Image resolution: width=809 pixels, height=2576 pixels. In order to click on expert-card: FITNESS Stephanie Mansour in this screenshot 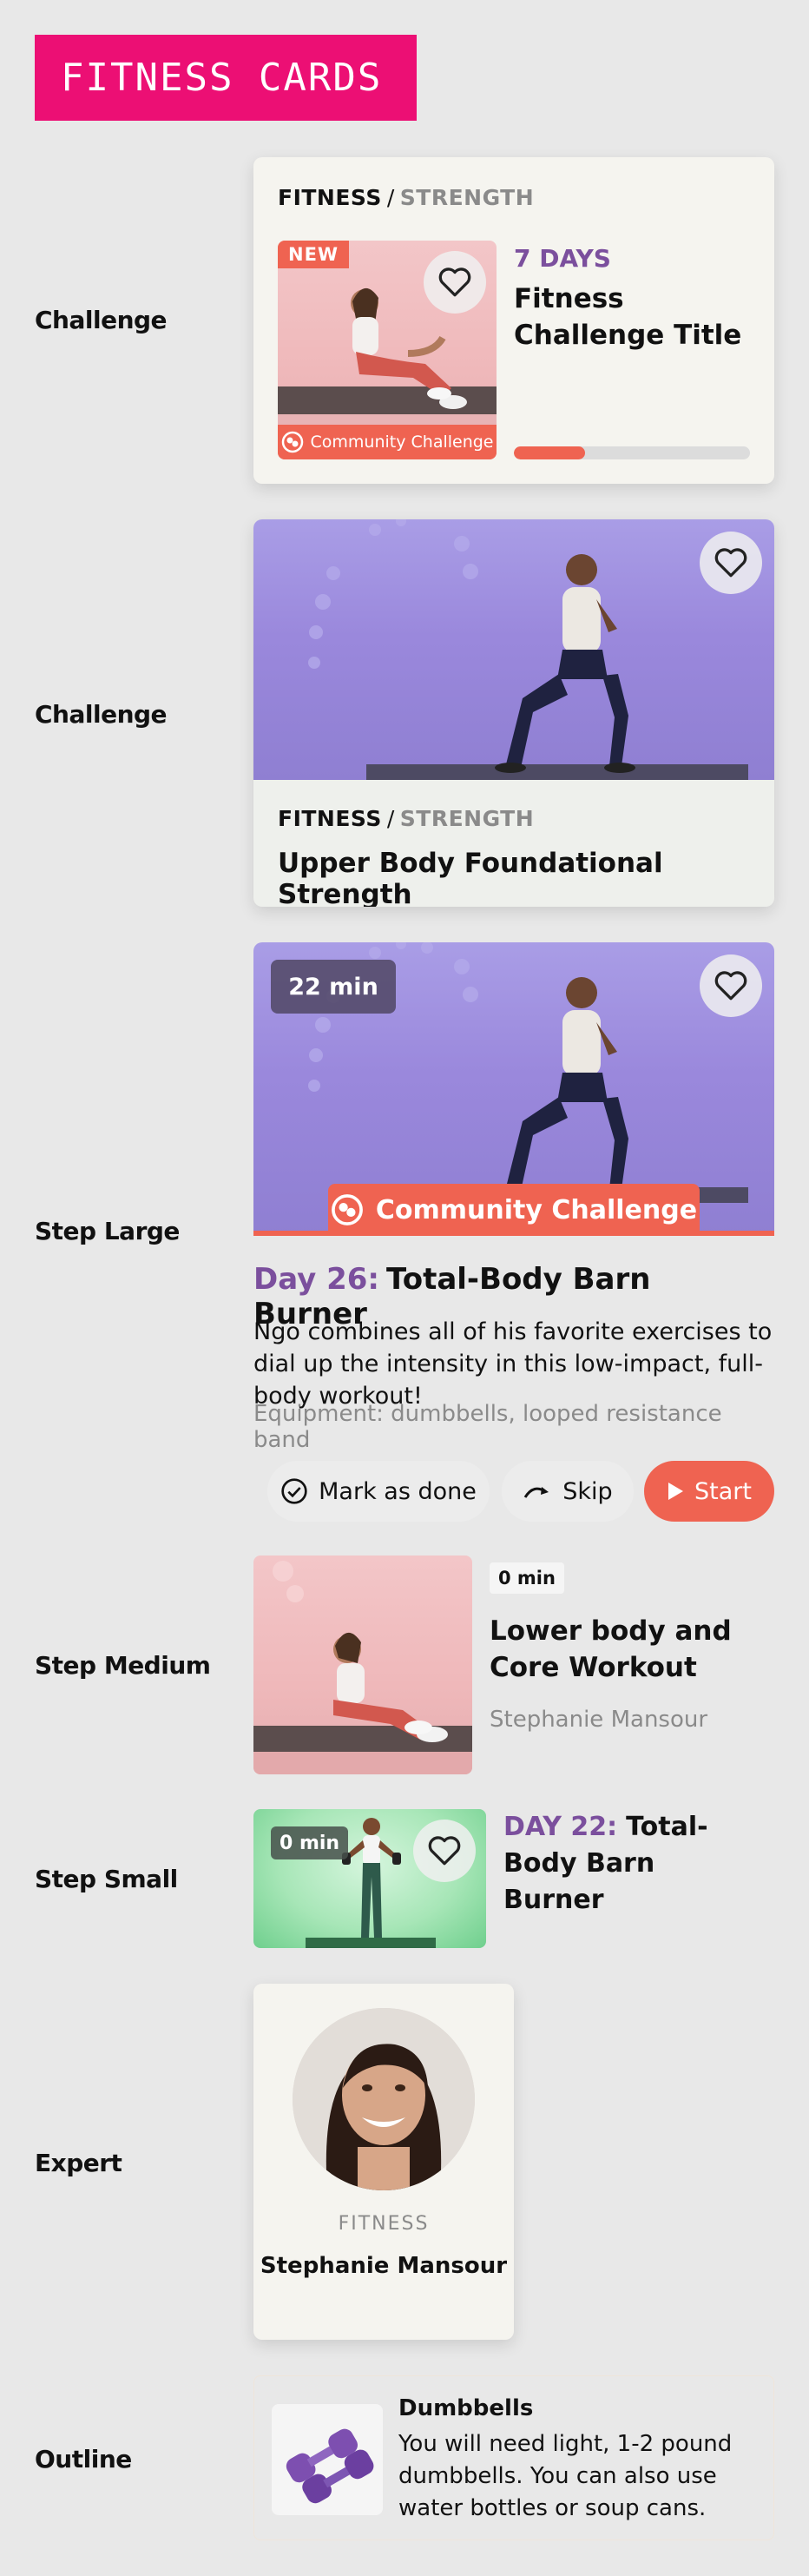, I will do `click(383, 2162)`.